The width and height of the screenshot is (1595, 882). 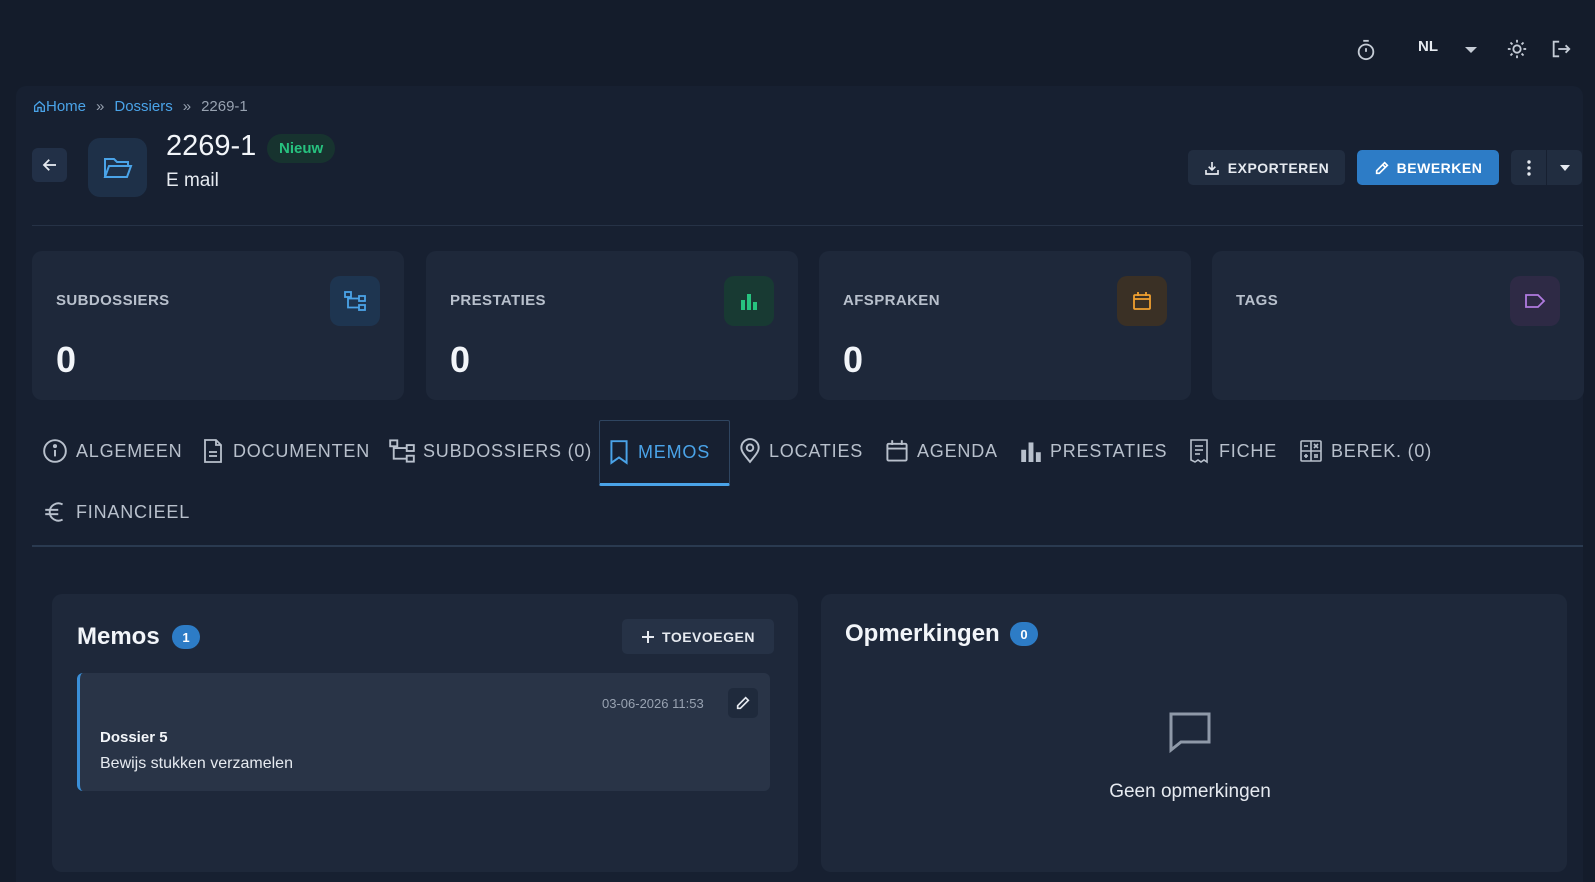 I want to click on logout-icon, so click(x=1561, y=49).